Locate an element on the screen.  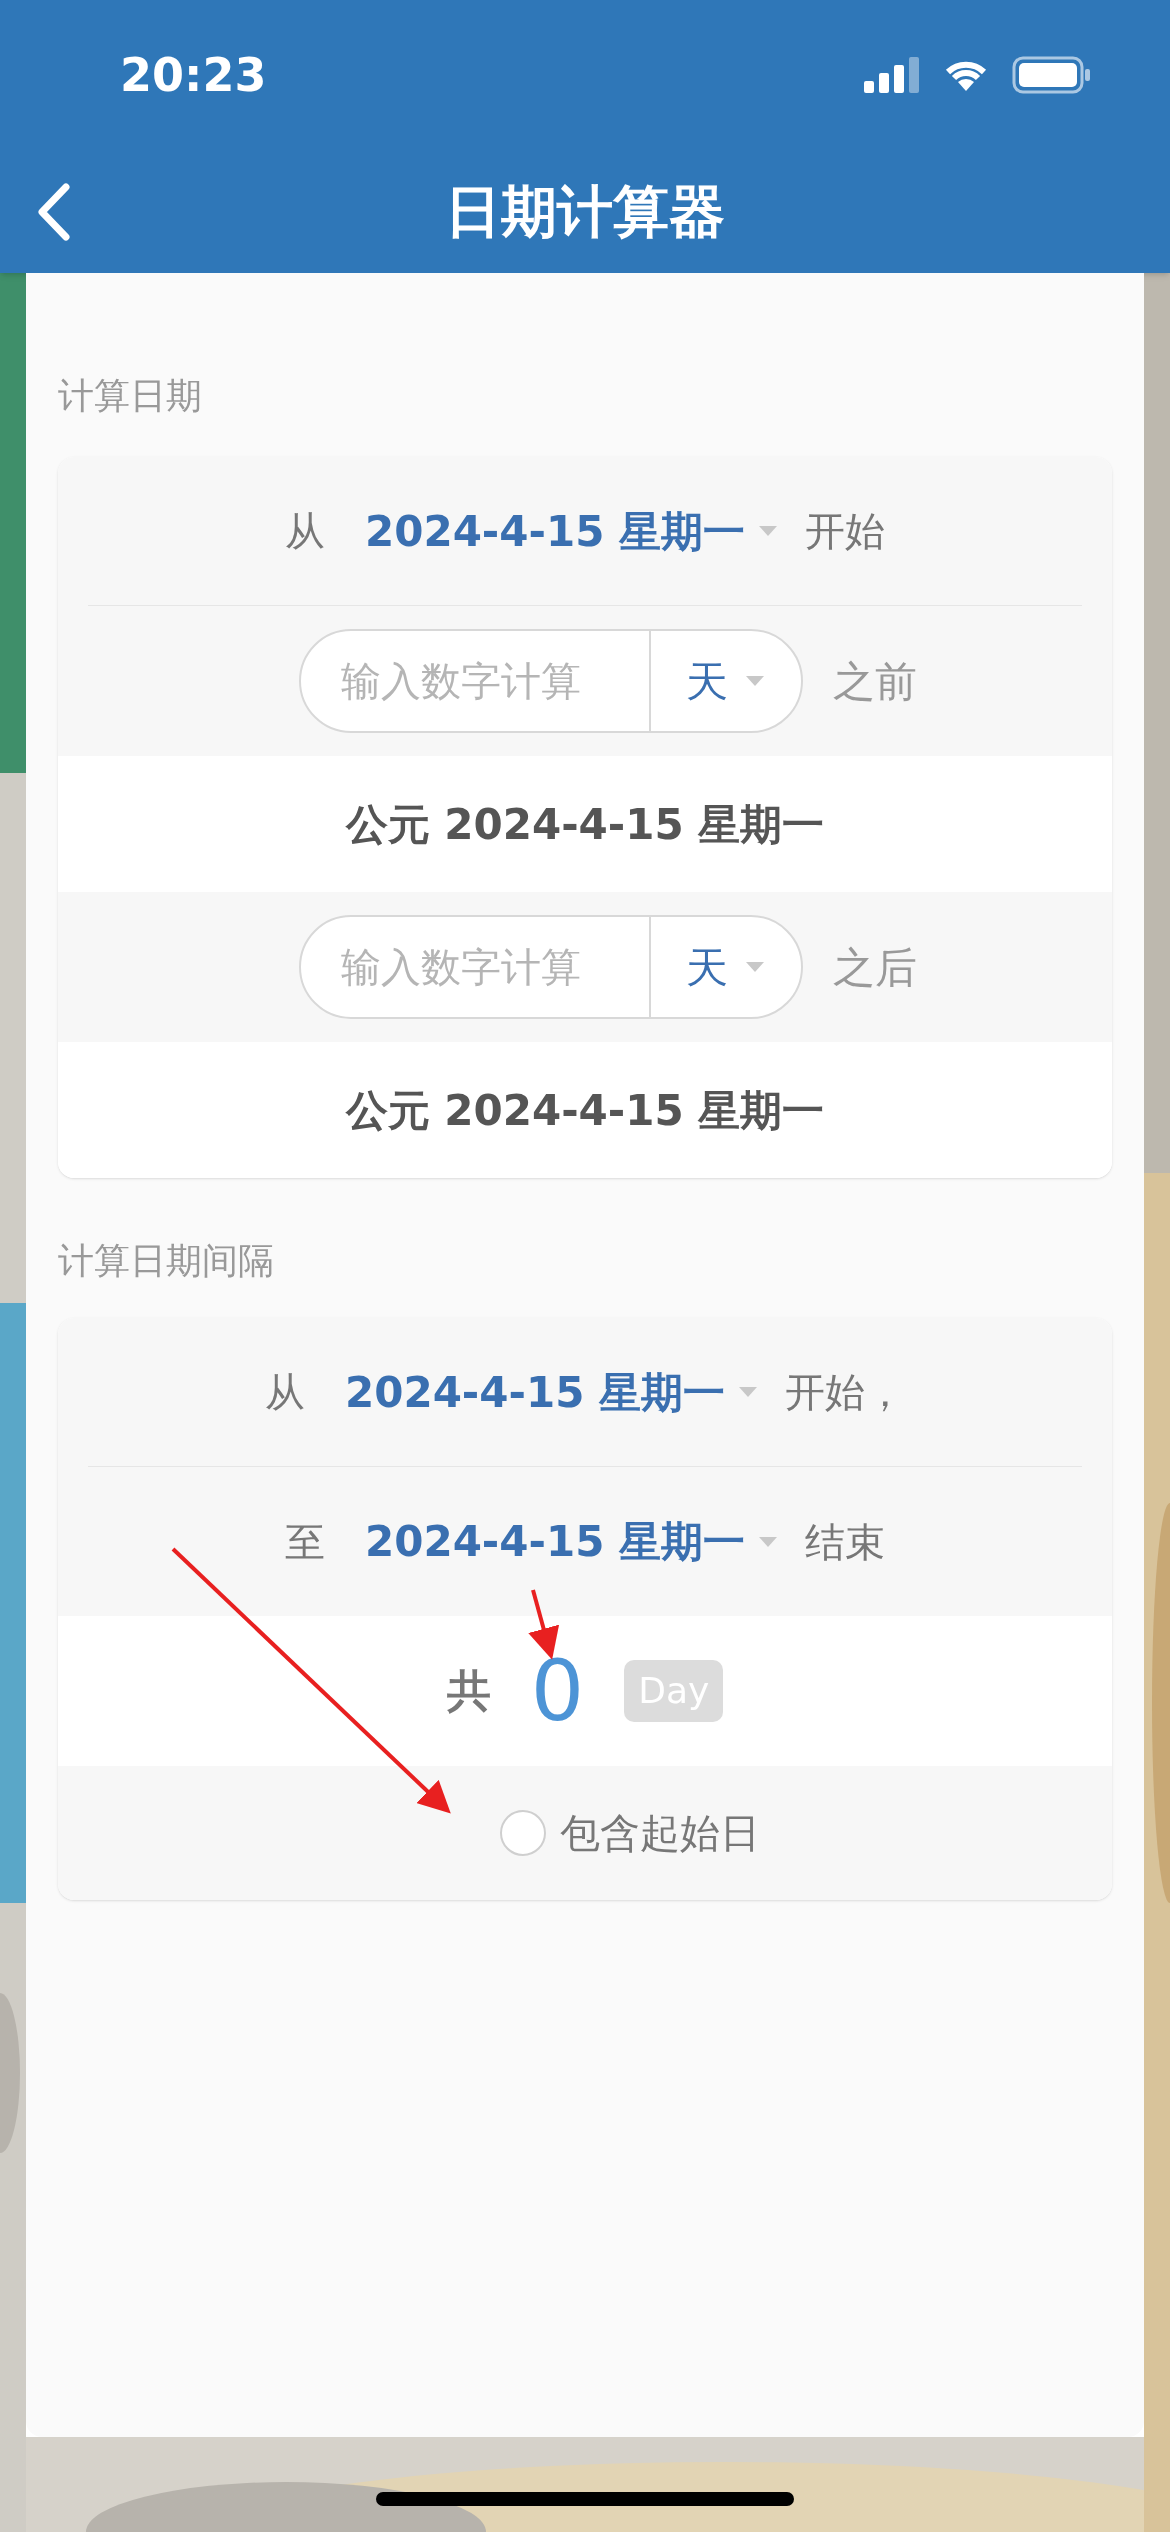
back-icon is located at coordinates (54, 211).